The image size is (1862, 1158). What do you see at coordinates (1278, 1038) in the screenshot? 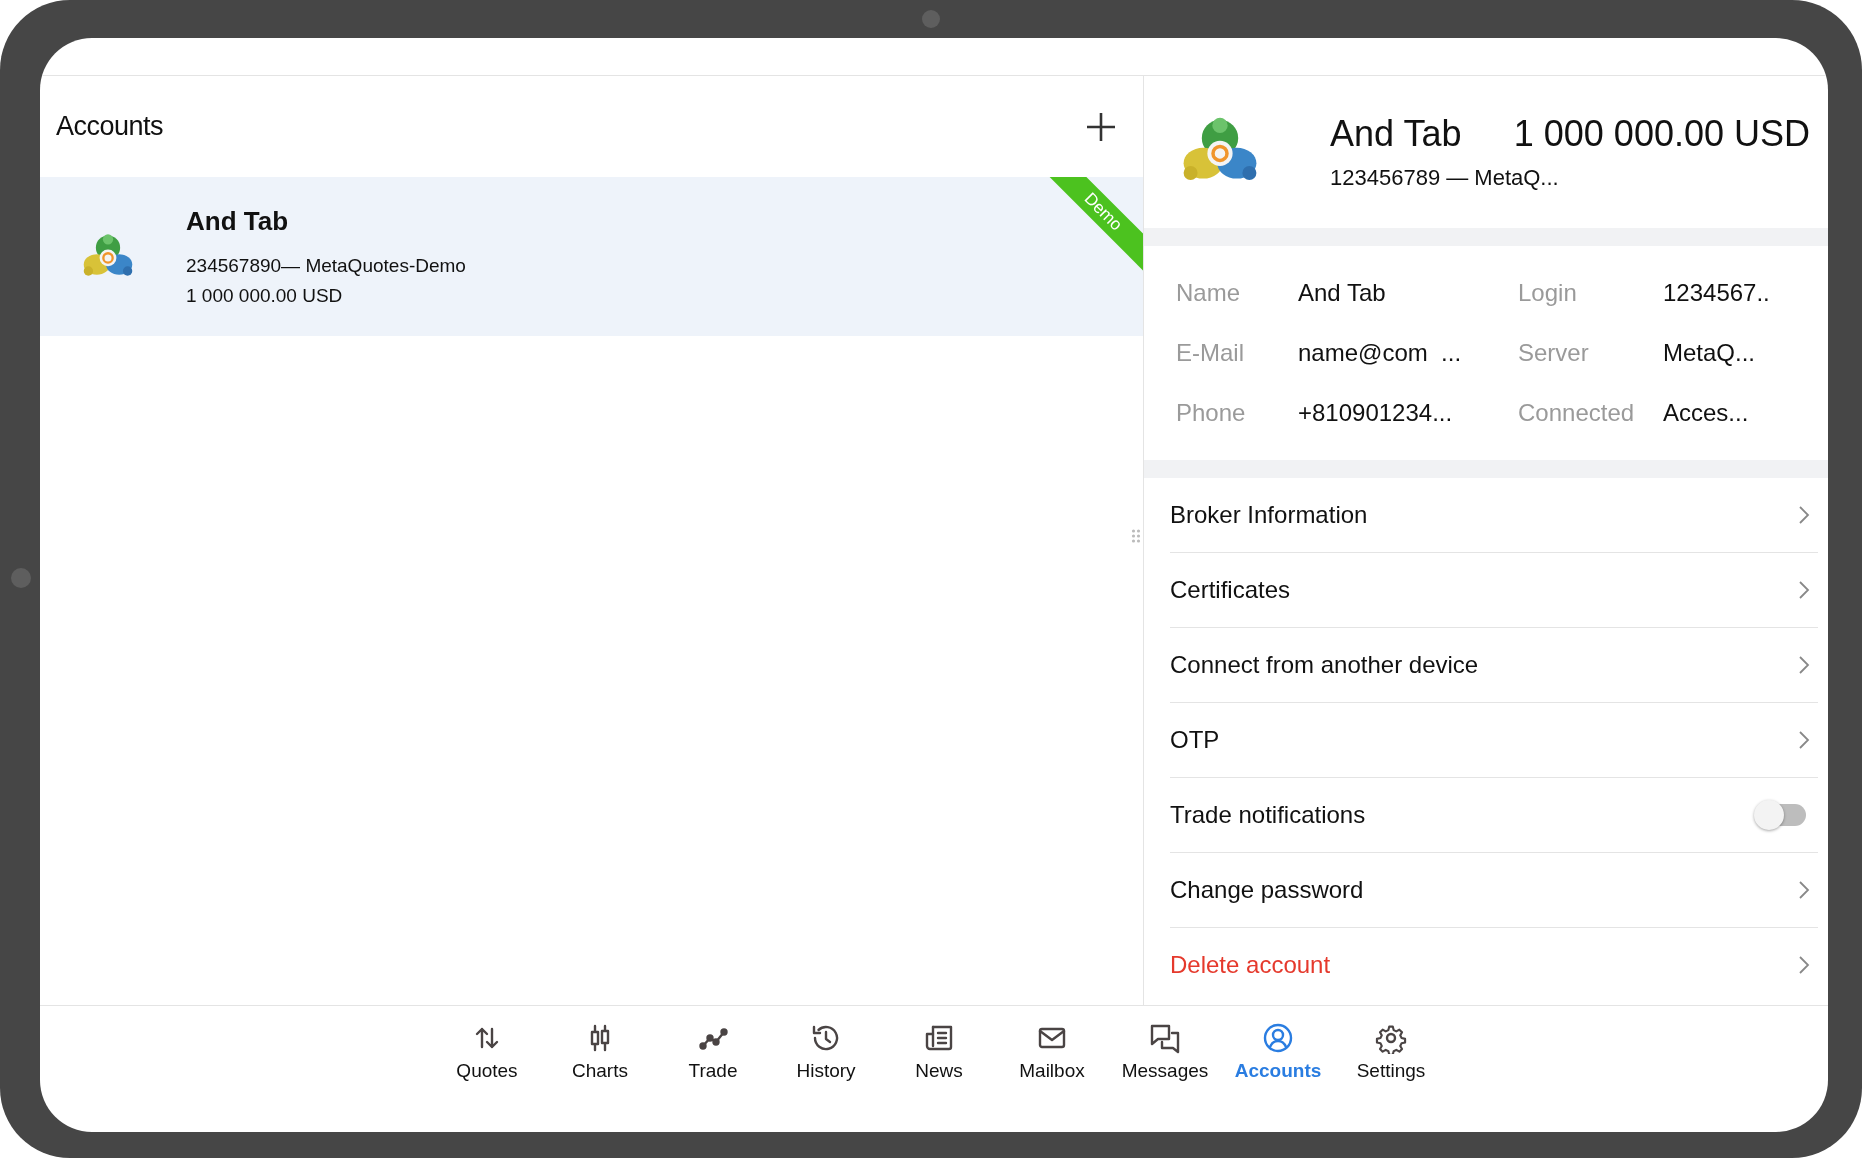
I see `user-icon` at bounding box center [1278, 1038].